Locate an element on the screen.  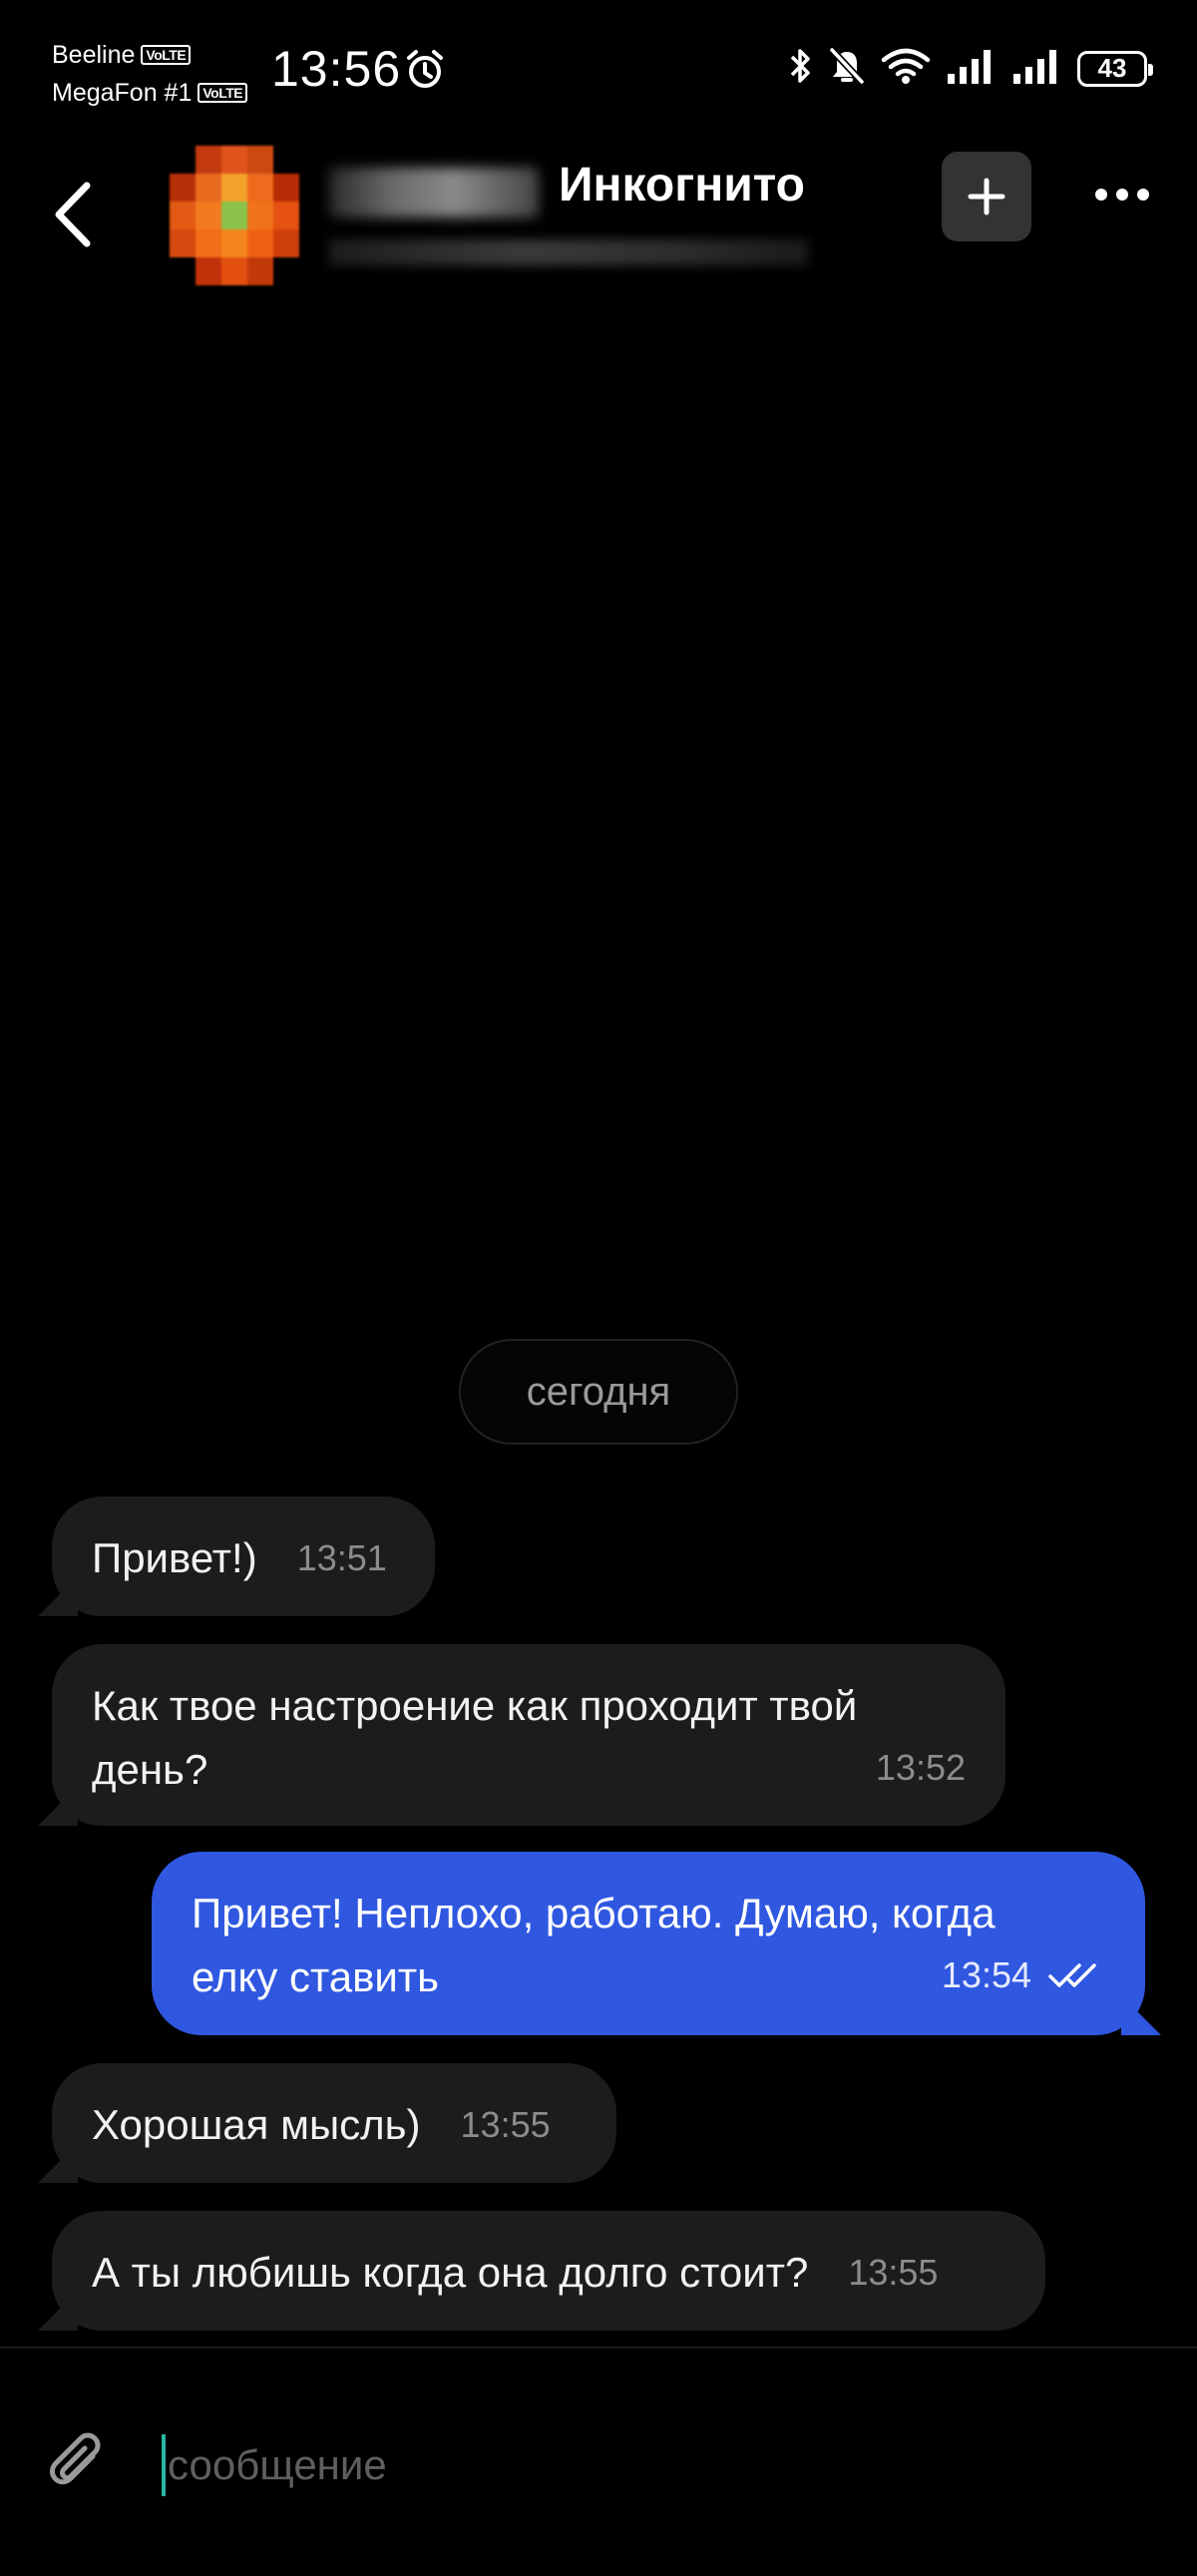
status-time: 13:56 is located at coordinates (336, 69).